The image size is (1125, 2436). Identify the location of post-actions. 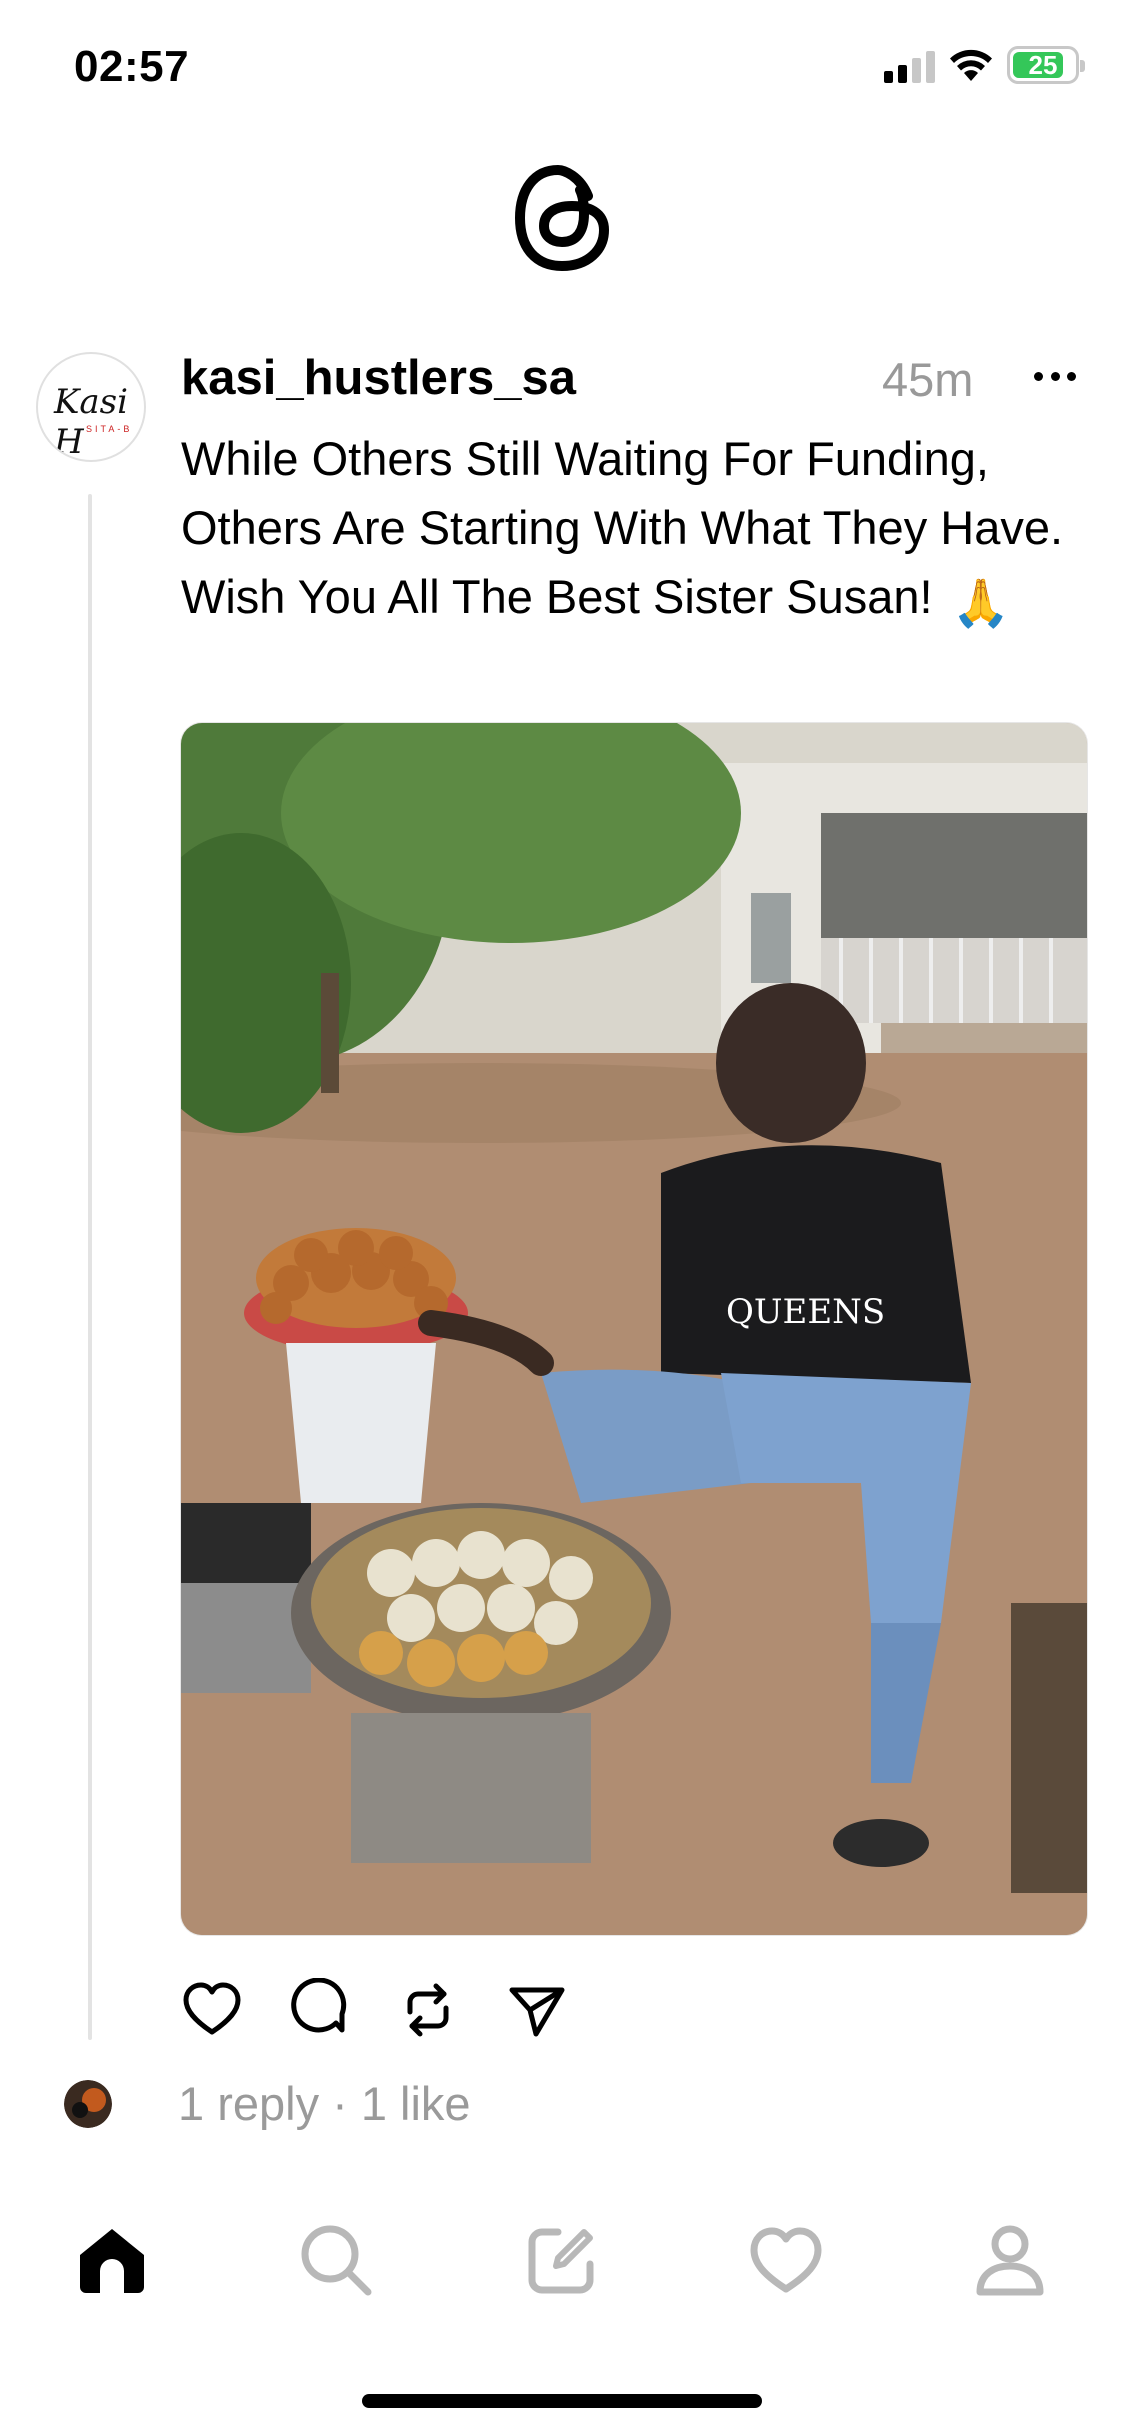
(390, 2010).